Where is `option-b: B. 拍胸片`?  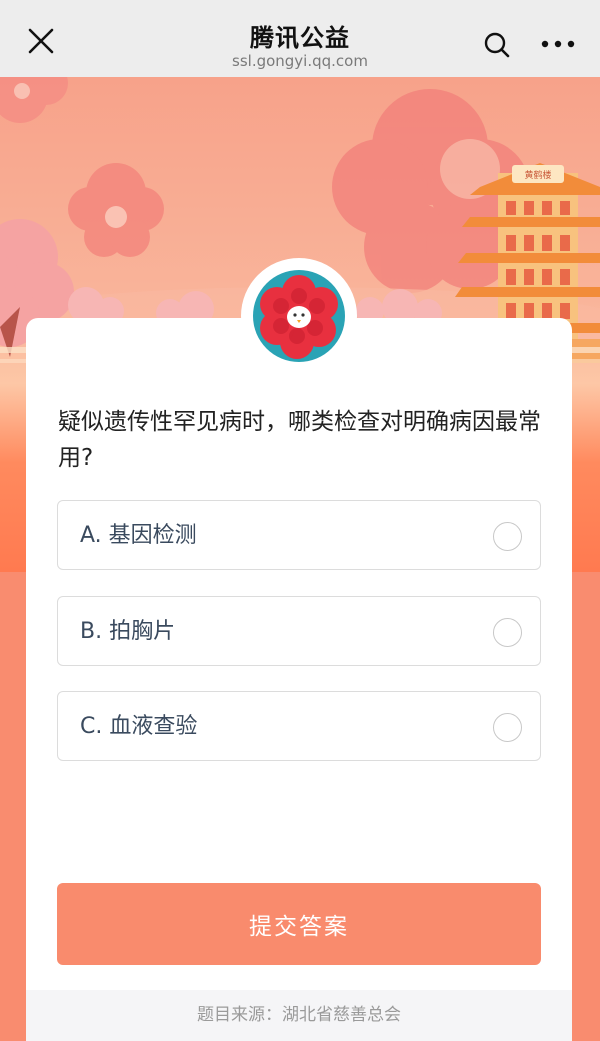 option-b: B. 拍胸片 is located at coordinates (299, 631).